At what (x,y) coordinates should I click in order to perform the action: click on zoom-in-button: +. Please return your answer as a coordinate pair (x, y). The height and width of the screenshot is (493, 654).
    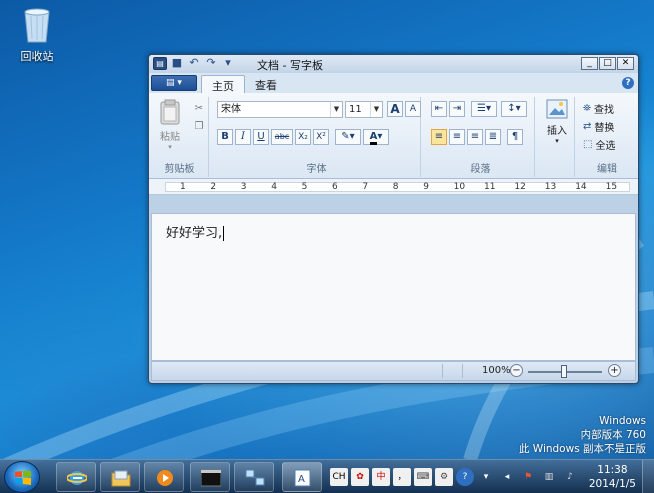
    Looking at the image, I should click on (614, 370).